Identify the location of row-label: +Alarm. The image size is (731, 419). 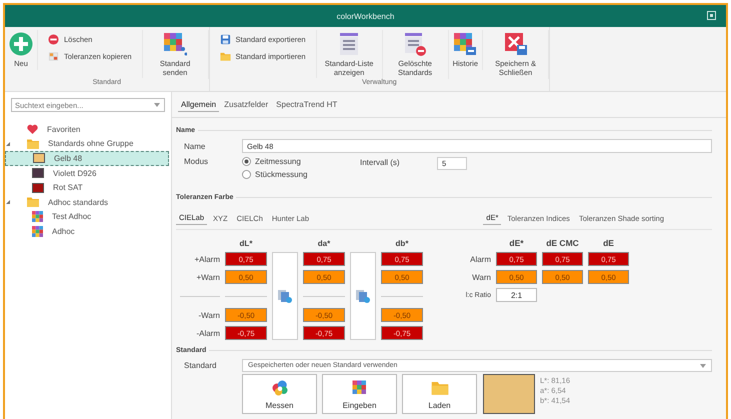
(206, 259).